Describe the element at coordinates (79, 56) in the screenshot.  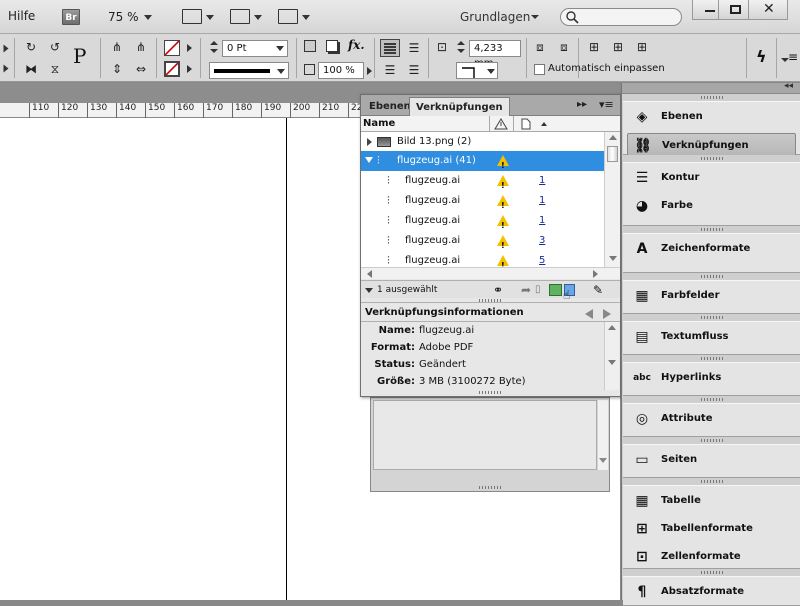
I see `paragraph-icon: P` at that location.